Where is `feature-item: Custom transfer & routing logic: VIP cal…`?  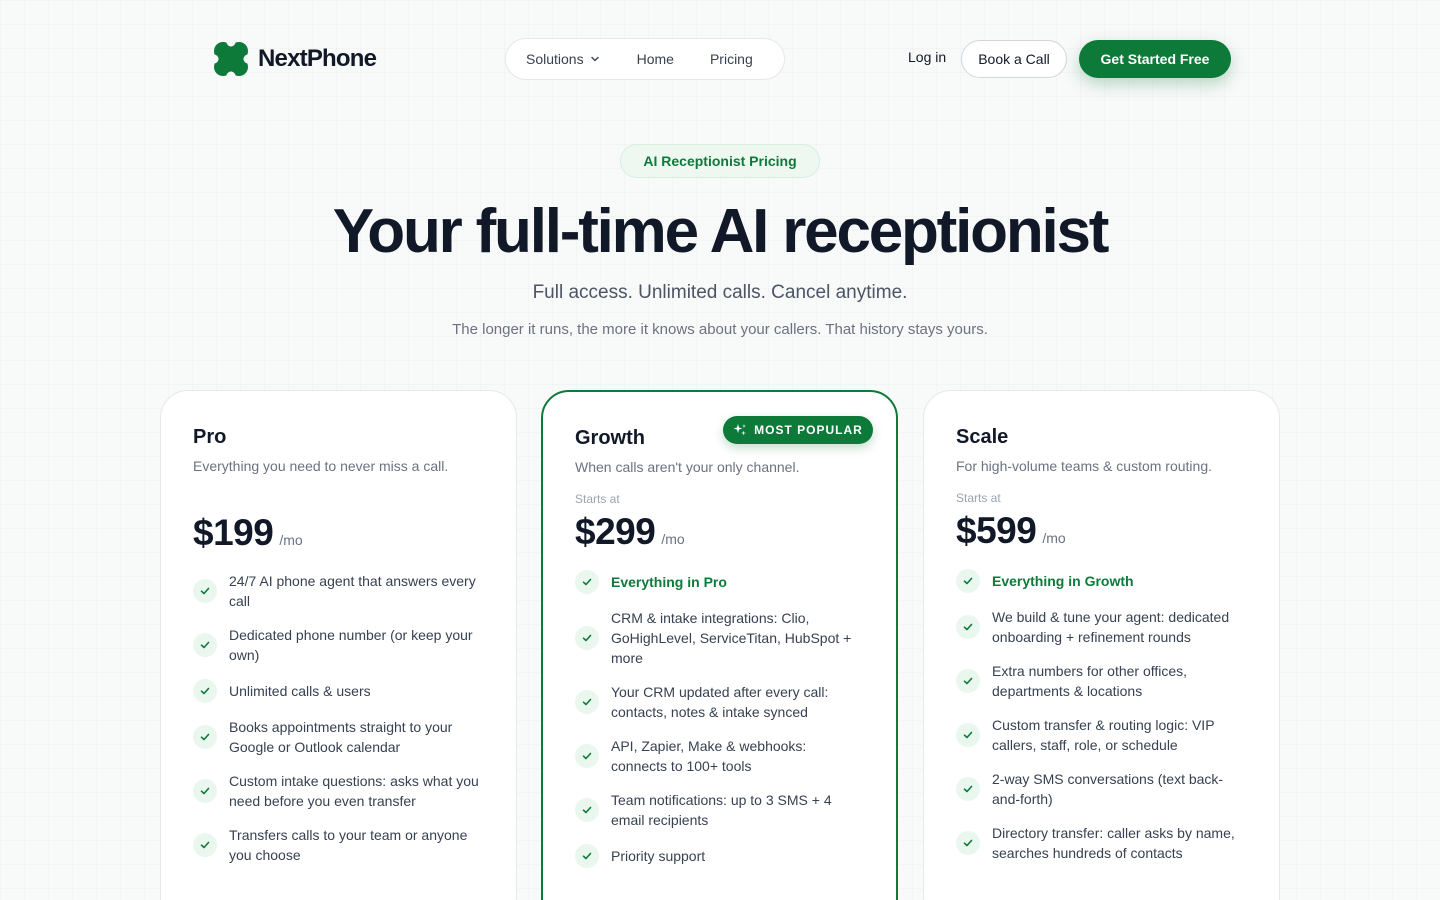
feature-item: Custom transfer & routing logic: VIP cal… is located at coordinates (1101, 735).